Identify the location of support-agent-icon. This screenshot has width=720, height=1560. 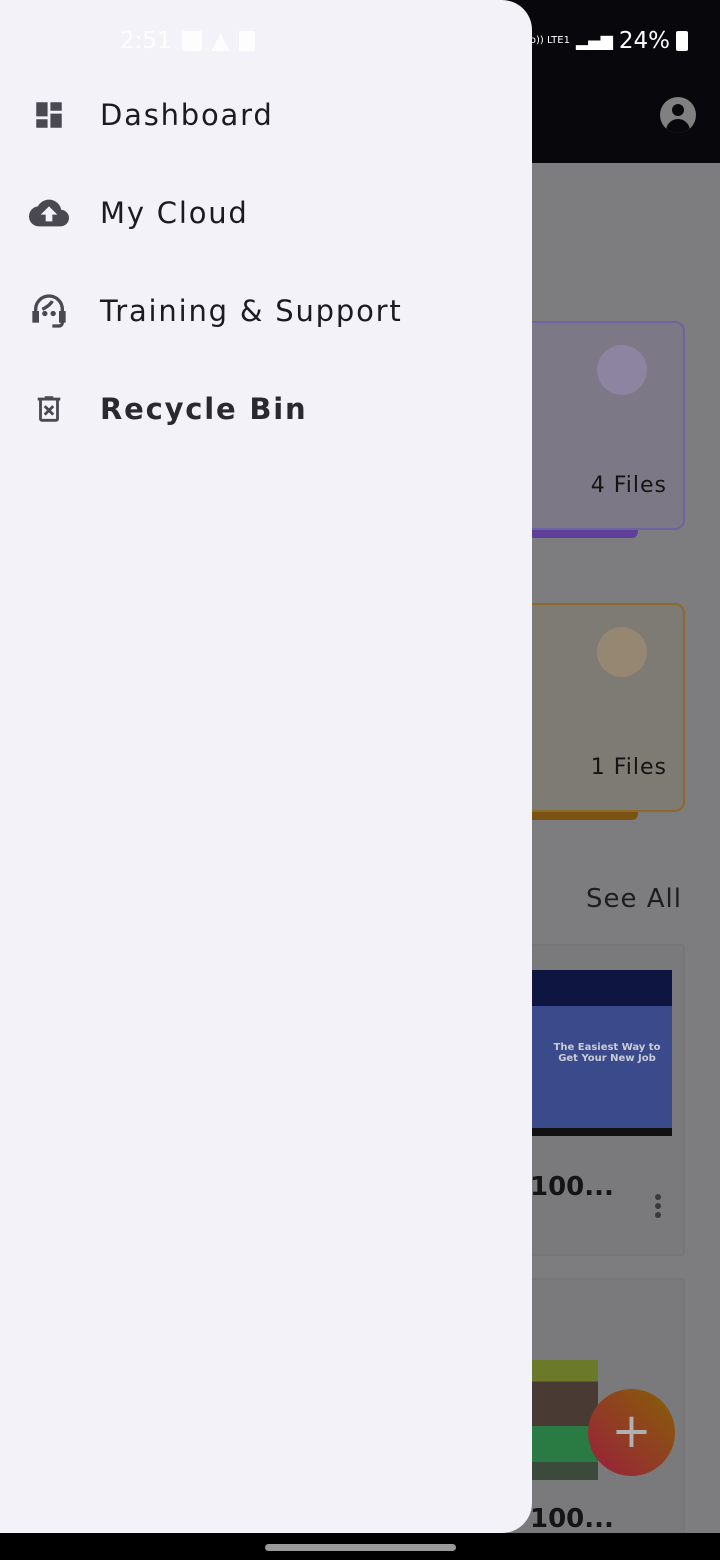
(49, 311).